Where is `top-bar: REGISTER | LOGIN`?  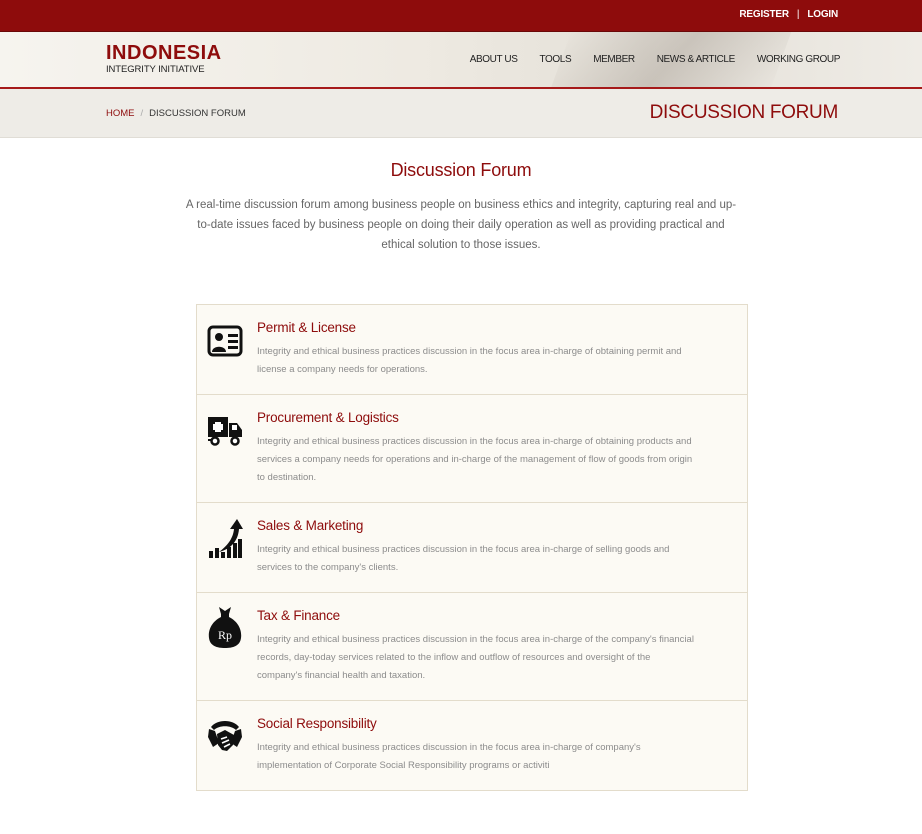
top-bar: REGISTER | LOGIN is located at coordinates (461, 16).